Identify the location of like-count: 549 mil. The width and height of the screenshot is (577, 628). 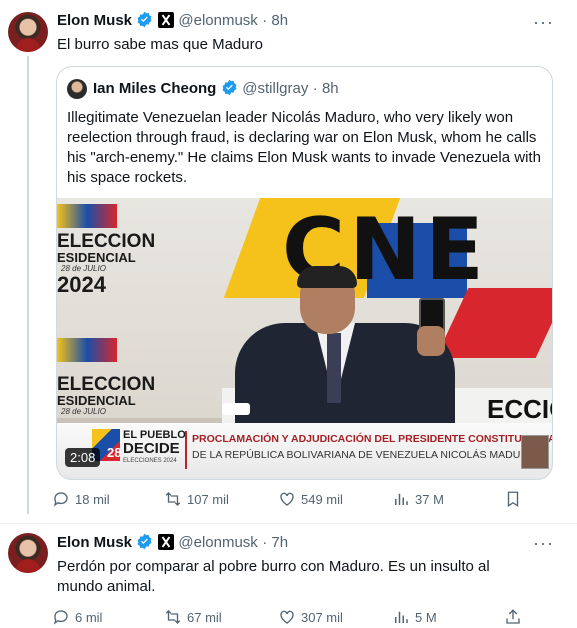
(322, 499).